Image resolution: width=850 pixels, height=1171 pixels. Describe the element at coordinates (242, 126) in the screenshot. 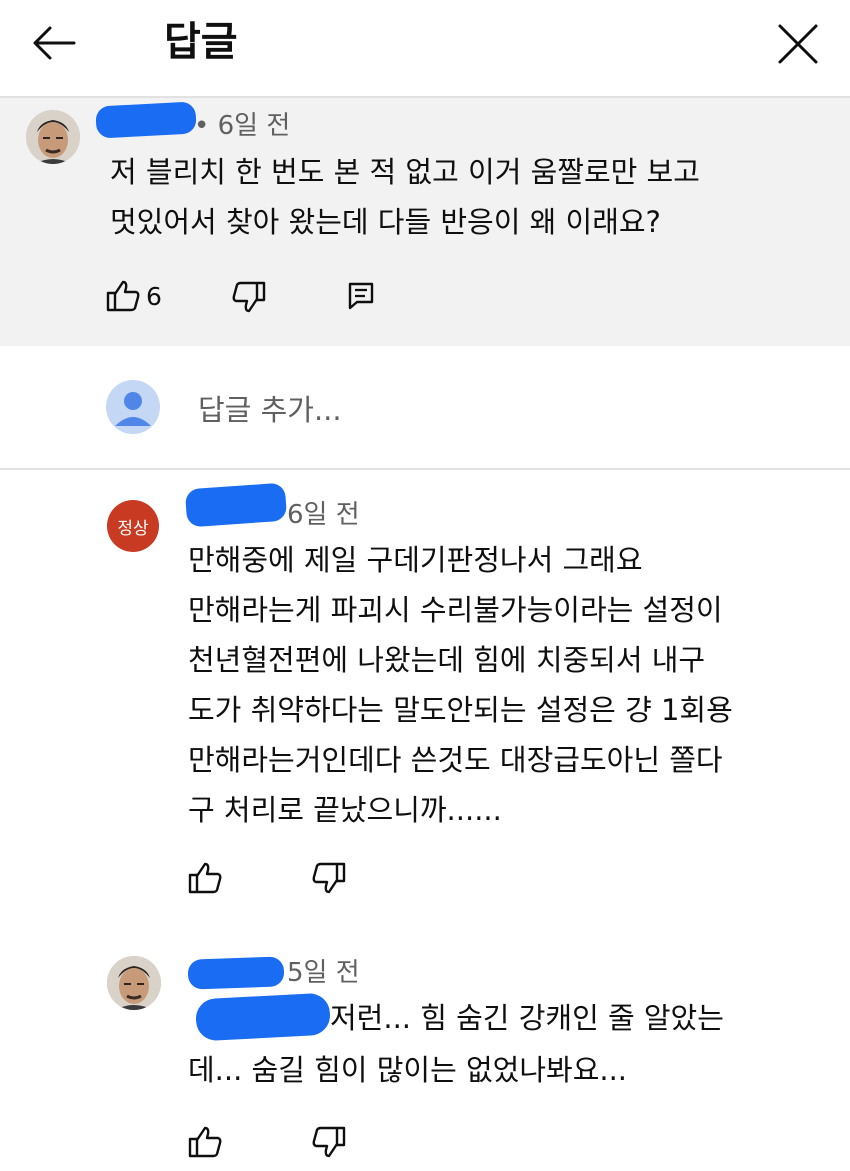

I see `comment-time: • 6일 전` at that location.